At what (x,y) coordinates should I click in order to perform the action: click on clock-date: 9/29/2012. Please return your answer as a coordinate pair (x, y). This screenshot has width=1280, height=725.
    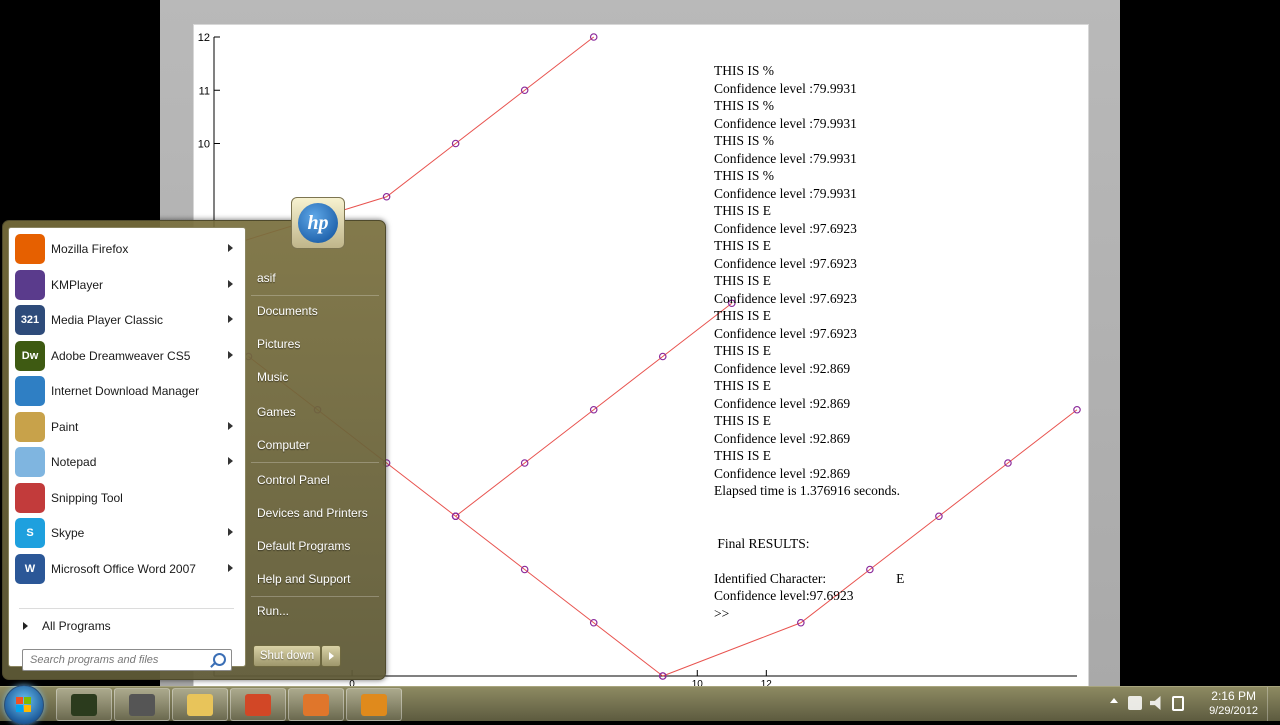
    Looking at the image, I should click on (1233, 711).